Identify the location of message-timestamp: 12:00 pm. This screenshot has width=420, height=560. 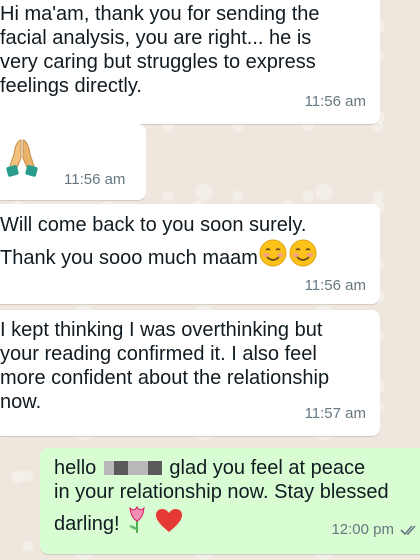
(375, 531).